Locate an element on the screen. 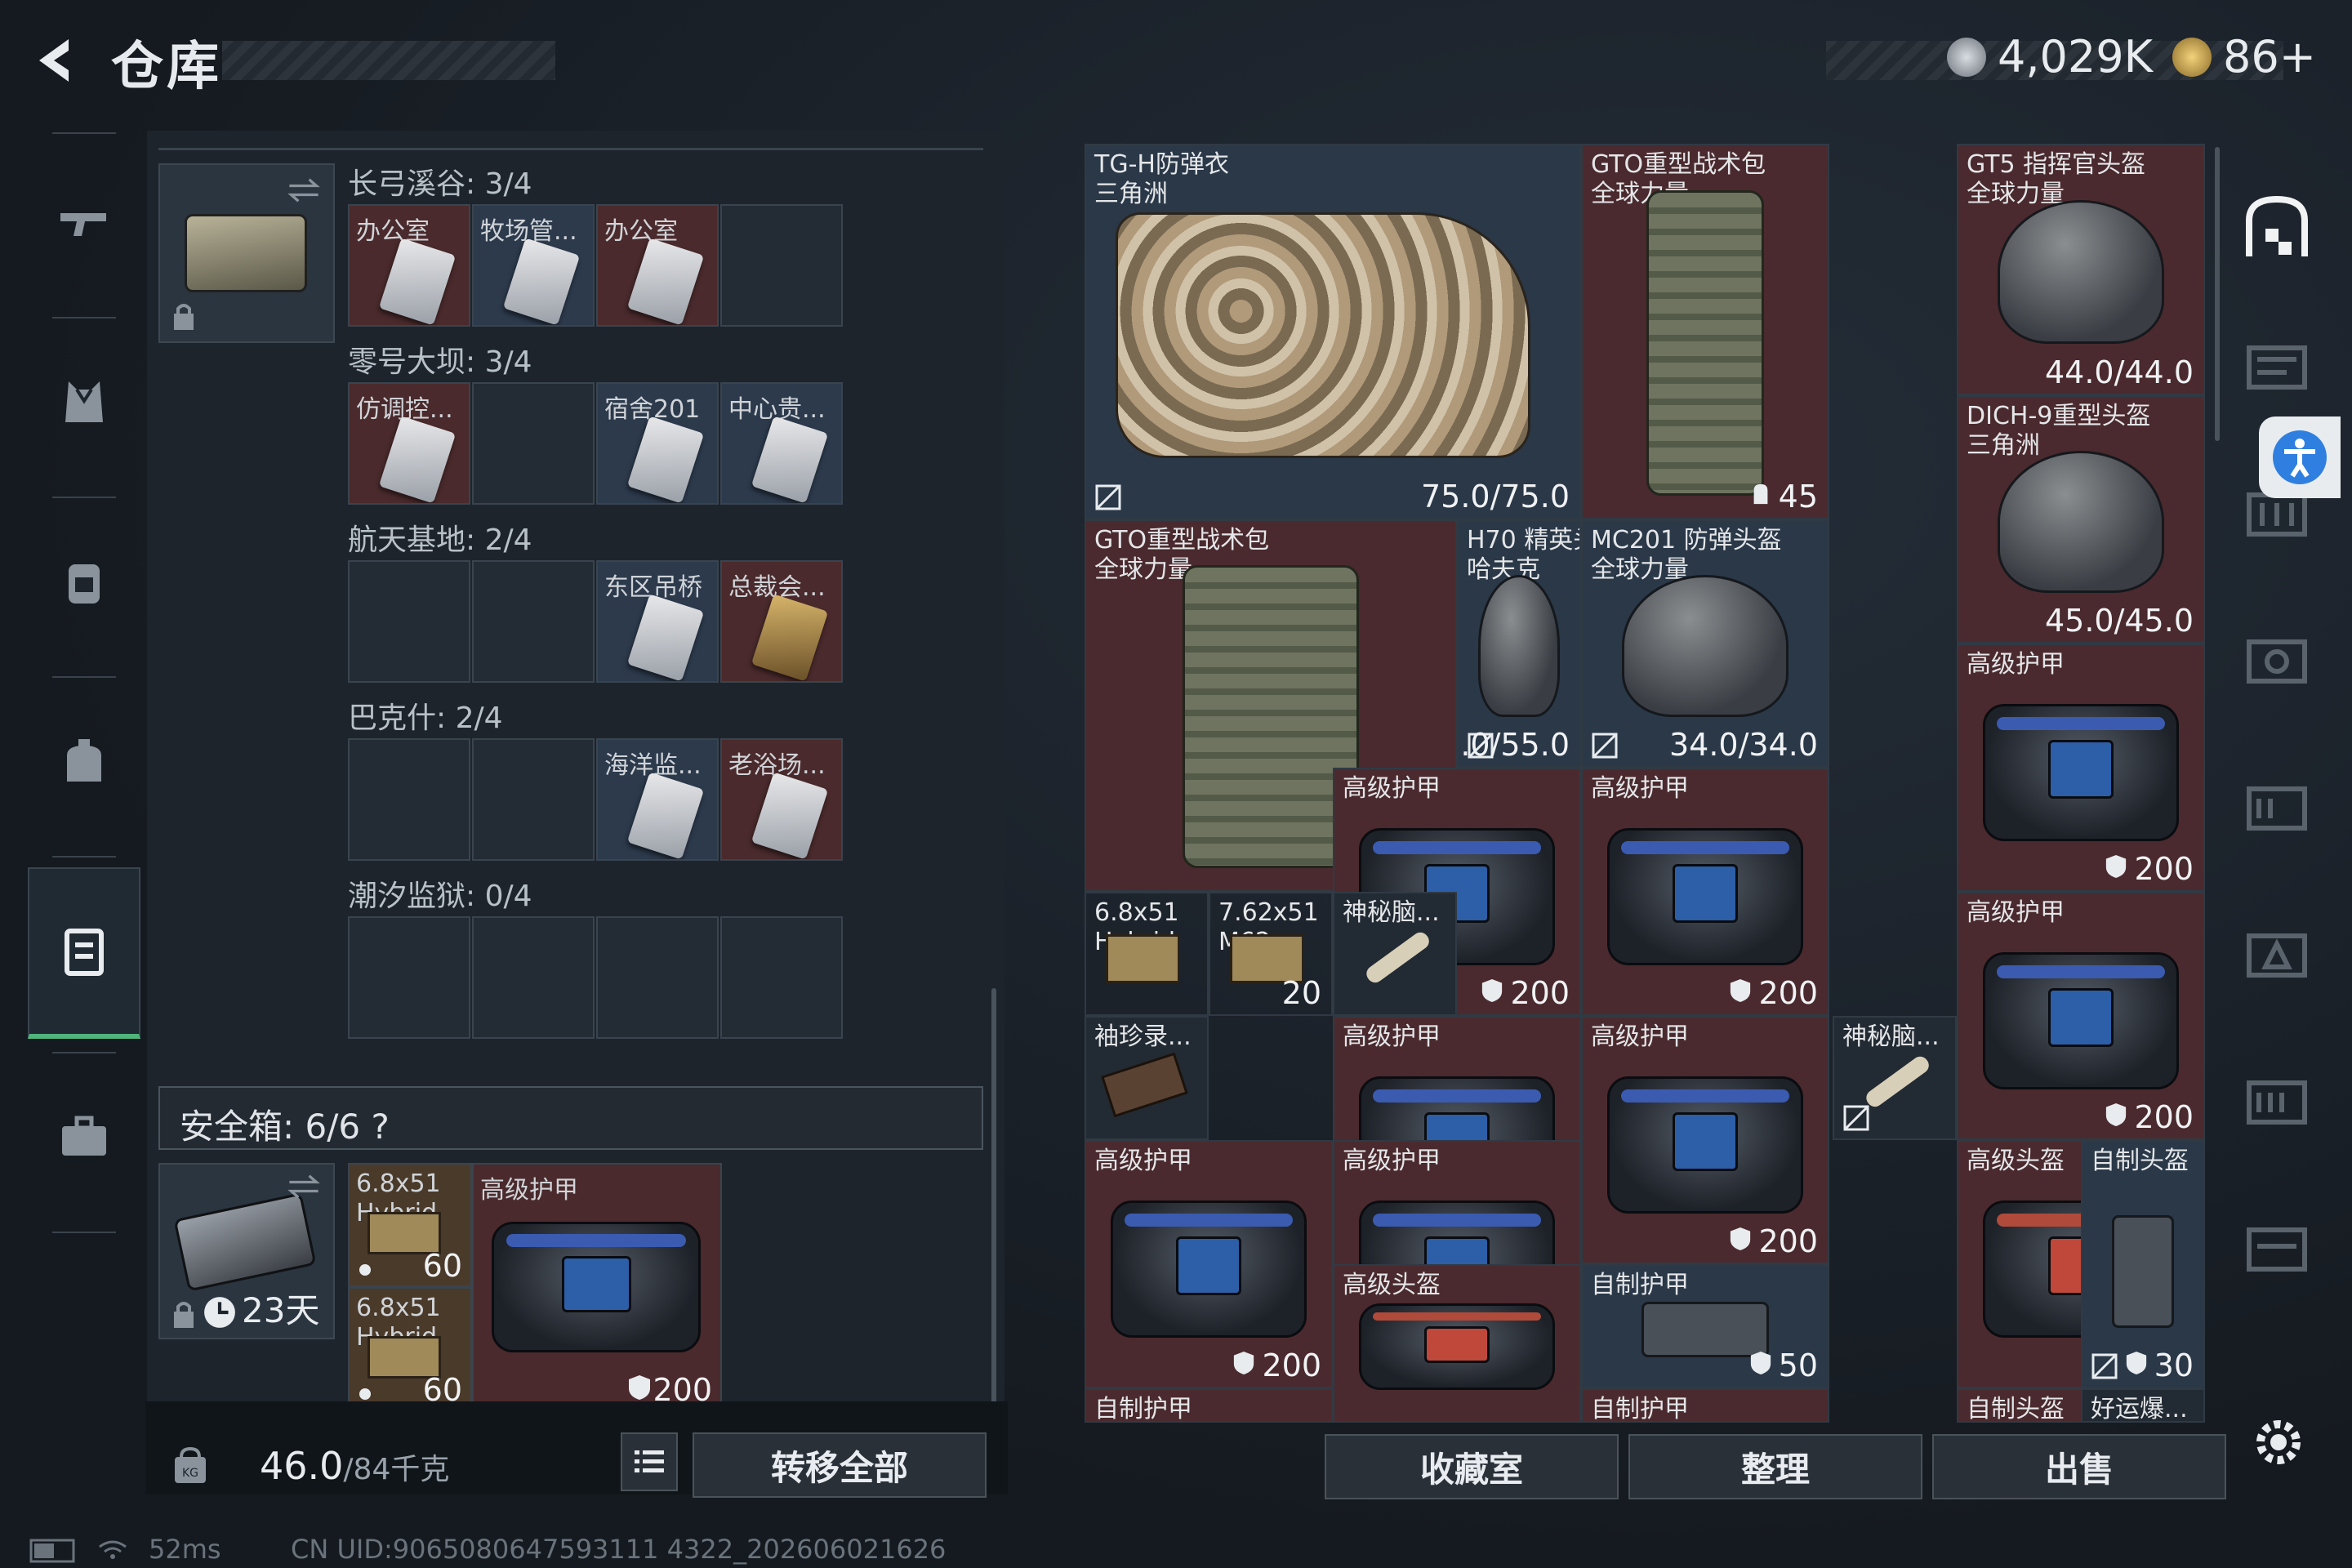  back-arrow-icon is located at coordinates (54, 60).